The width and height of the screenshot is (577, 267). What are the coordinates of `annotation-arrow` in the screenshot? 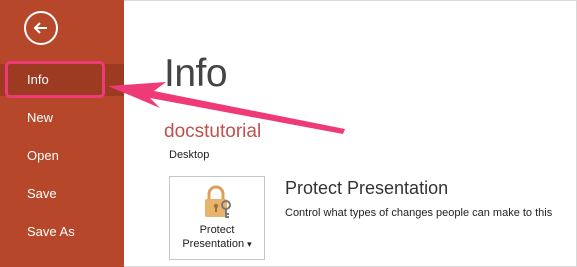 It's located at (226, 108).